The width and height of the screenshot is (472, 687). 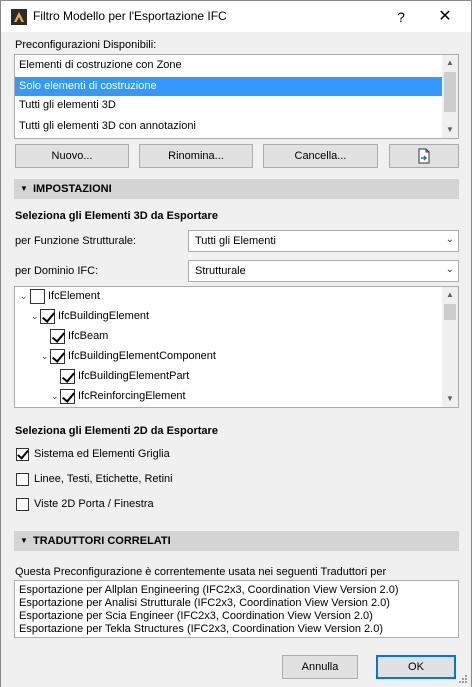 What do you see at coordinates (401, 17) in the screenshot?
I see `help-button: ?` at bounding box center [401, 17].